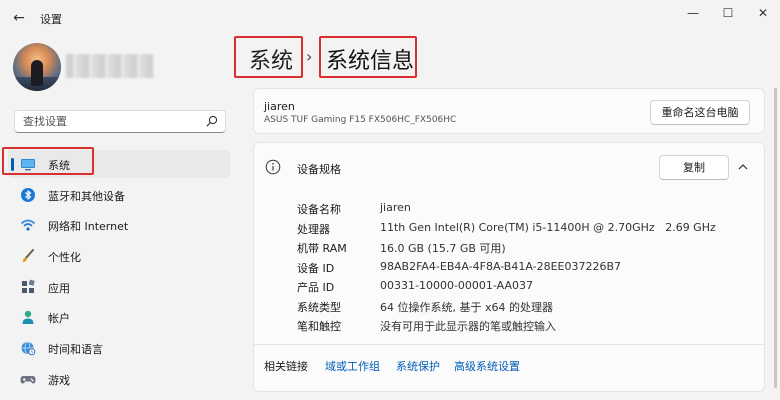  Describe the element at coordinates (37, 73) in the screenshot. I see `avatar-person` at that location.